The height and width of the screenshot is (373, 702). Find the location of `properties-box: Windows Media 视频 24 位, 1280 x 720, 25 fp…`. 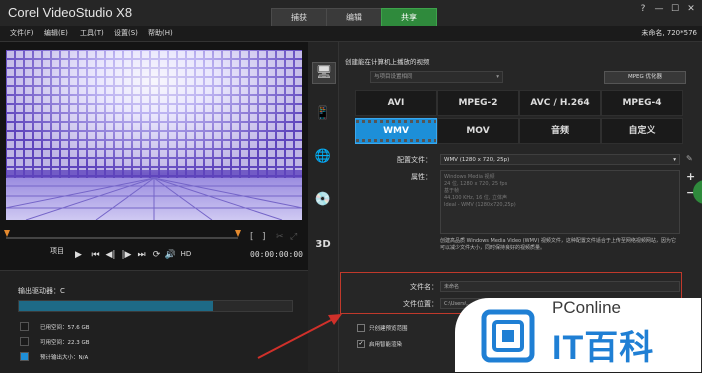

properties-box: Windows Media 视频 24 位, 1280 x 720, 25 fp… is located at coordinates (560, 202).